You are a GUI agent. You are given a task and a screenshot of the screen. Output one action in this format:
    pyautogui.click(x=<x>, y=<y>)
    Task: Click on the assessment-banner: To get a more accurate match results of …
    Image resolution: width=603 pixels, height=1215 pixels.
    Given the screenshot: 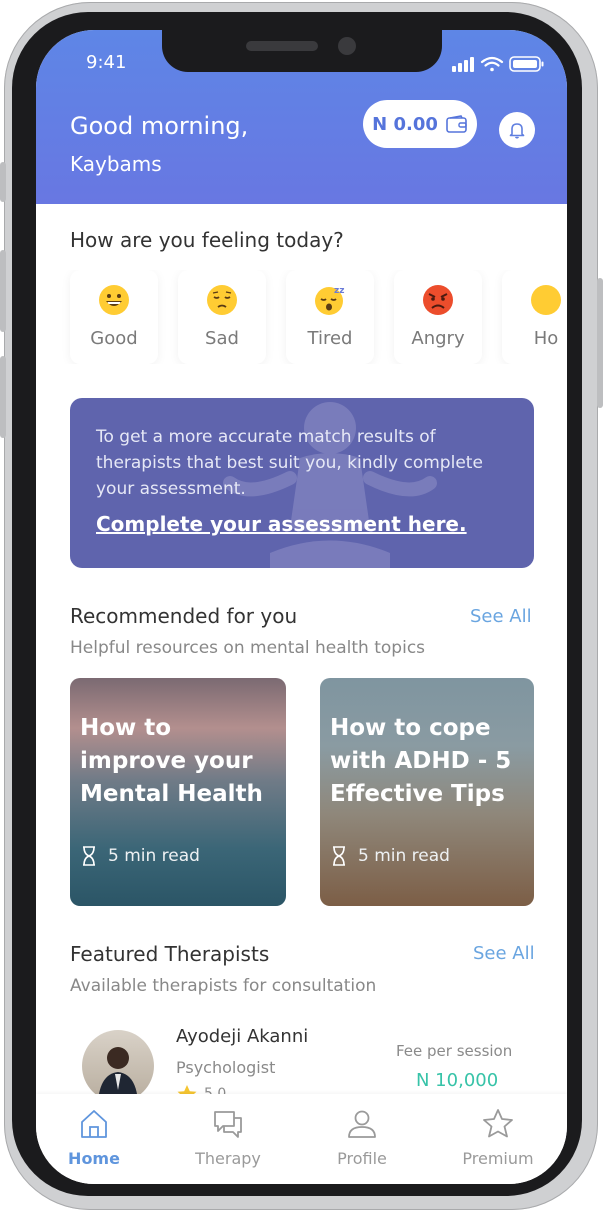 What is the action you would take?
    pyautogui.click(x=302, y=483)
    